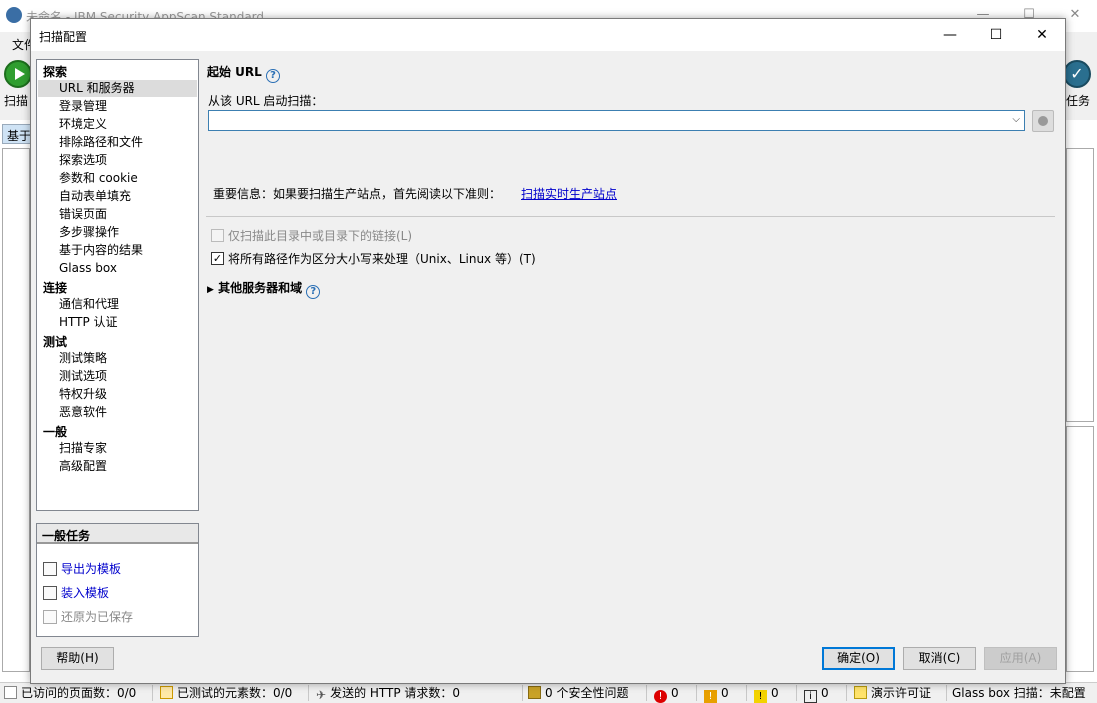 This screenshot has width=1097, height=703. What do you see at coordinates (320, 236) in the screenshot?
I see `scan-dir-only-label: 仅扫描此目录中或目录下的链接(L)` at bounding box center [320, 236].